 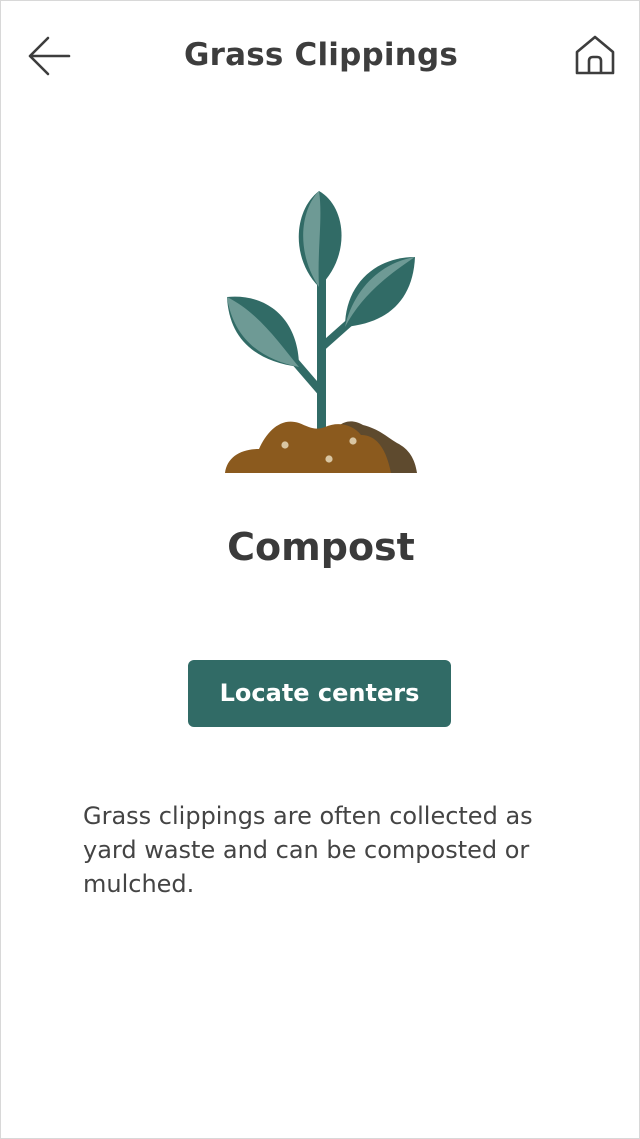 I want to click on locate-centers-button: Locate centers, so click(x=319, y=693).